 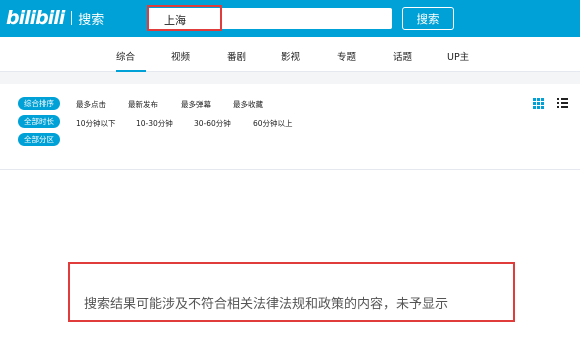 What do you see at coordinates (184, 18) in the screenshot?
I see `search-highlight-box` at bounding box center [184, 18].